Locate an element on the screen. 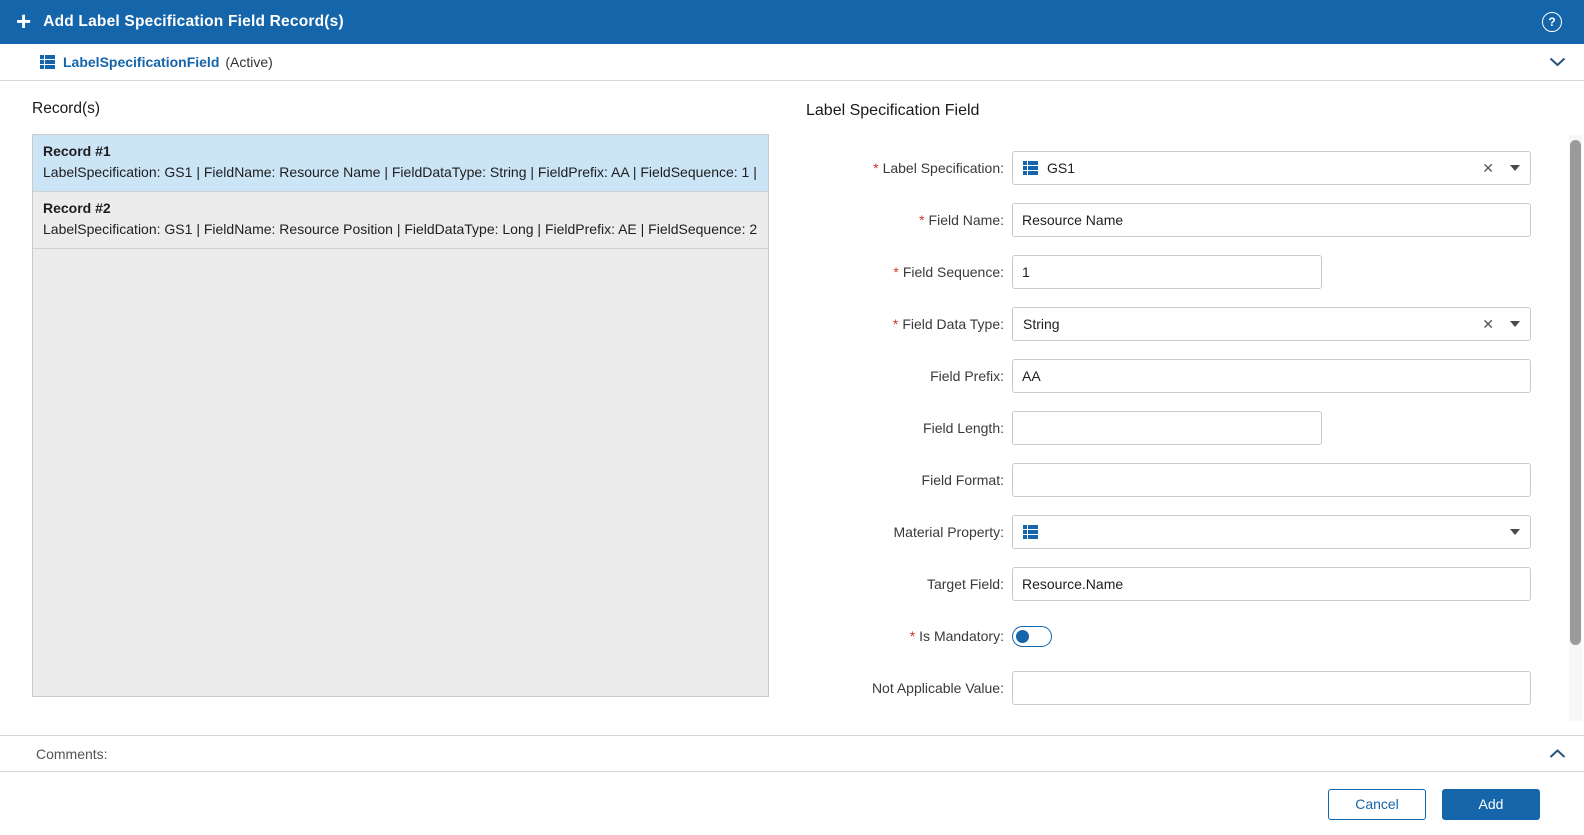 This screenshot has width=1584, height=835. field-label: * Is Mandatory: is located at coordinates (956, 636).